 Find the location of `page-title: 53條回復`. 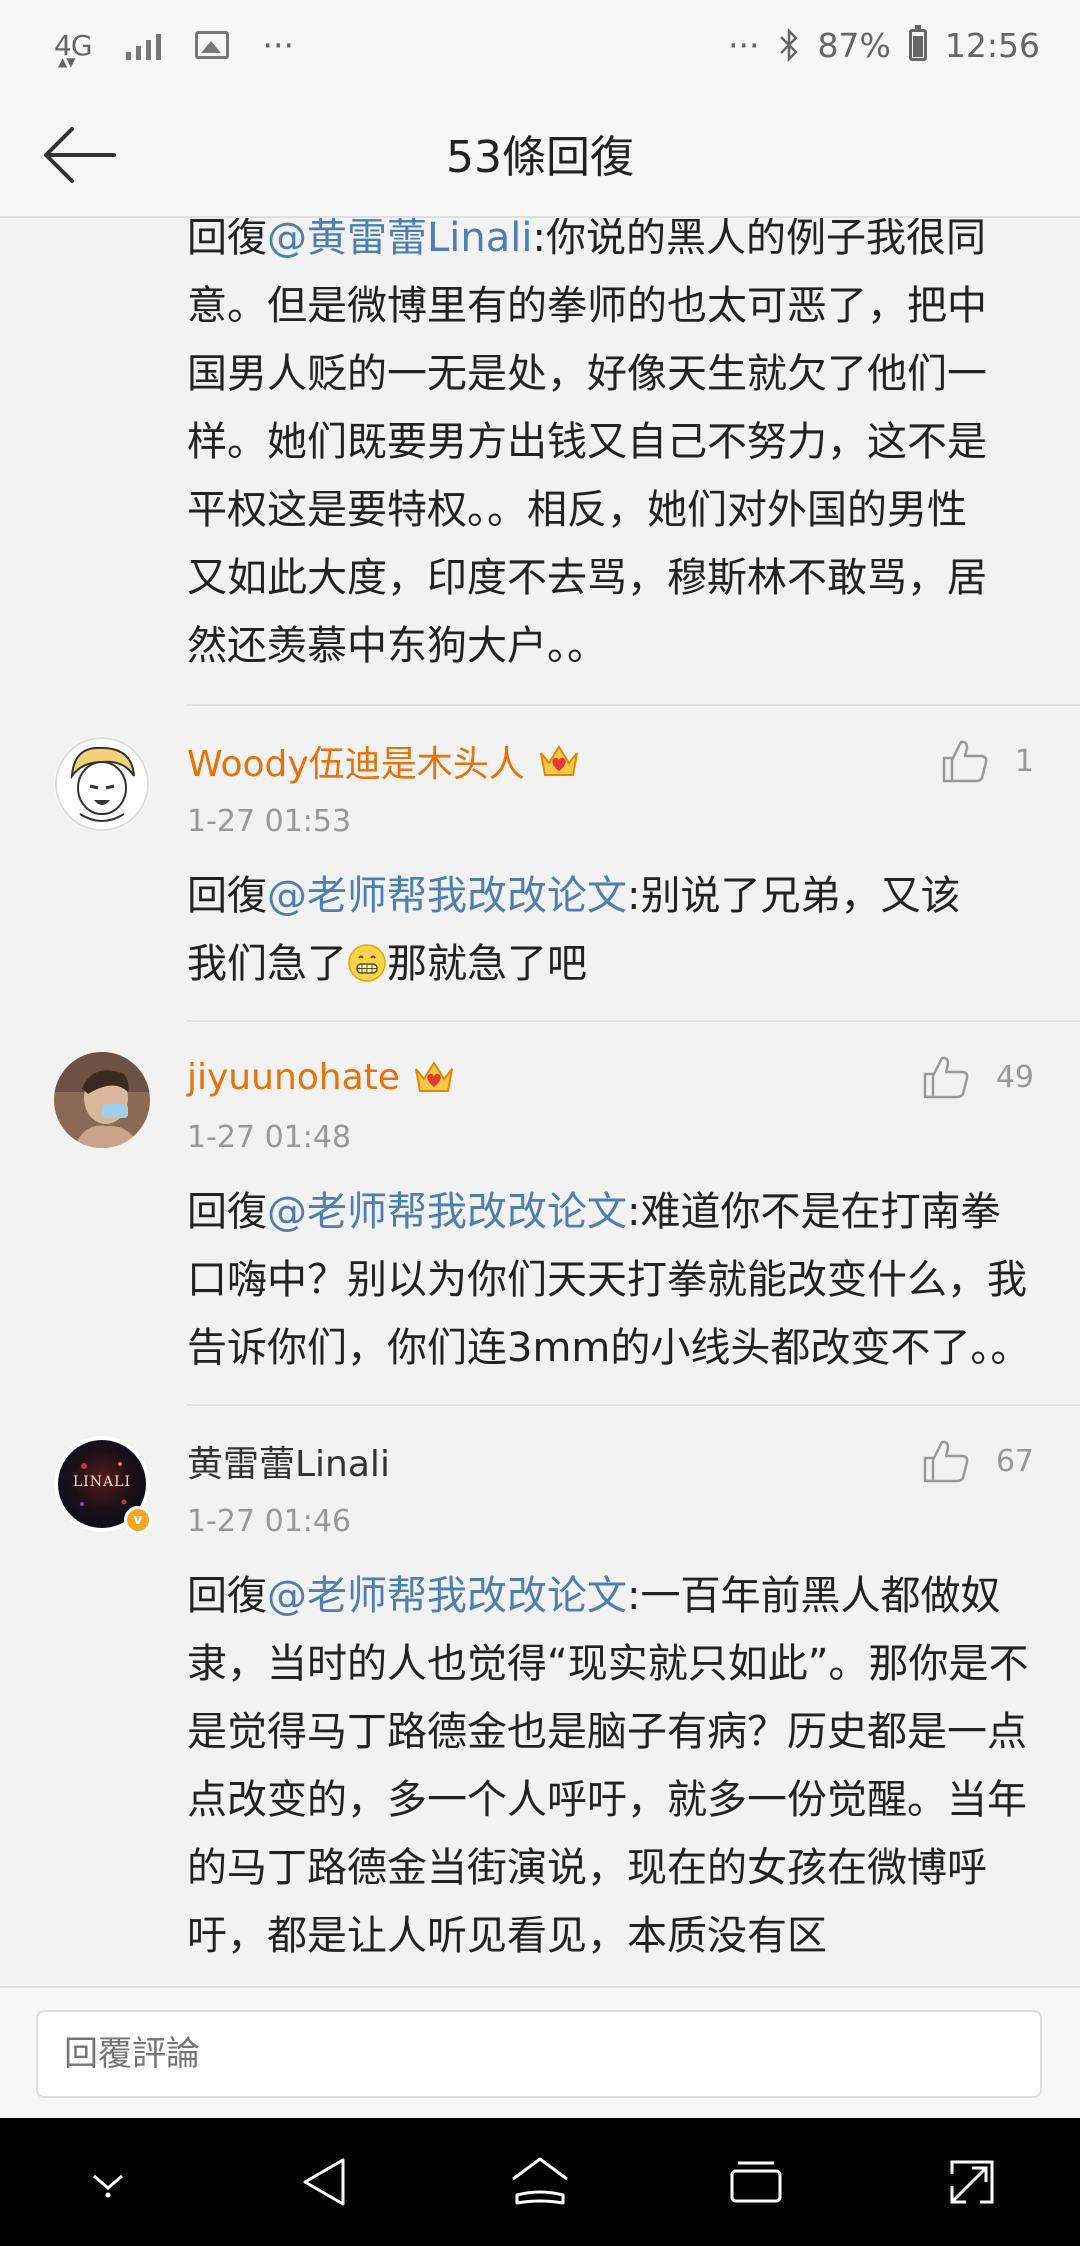

page-title: 53條回復 is located at coordinates (540, 157).